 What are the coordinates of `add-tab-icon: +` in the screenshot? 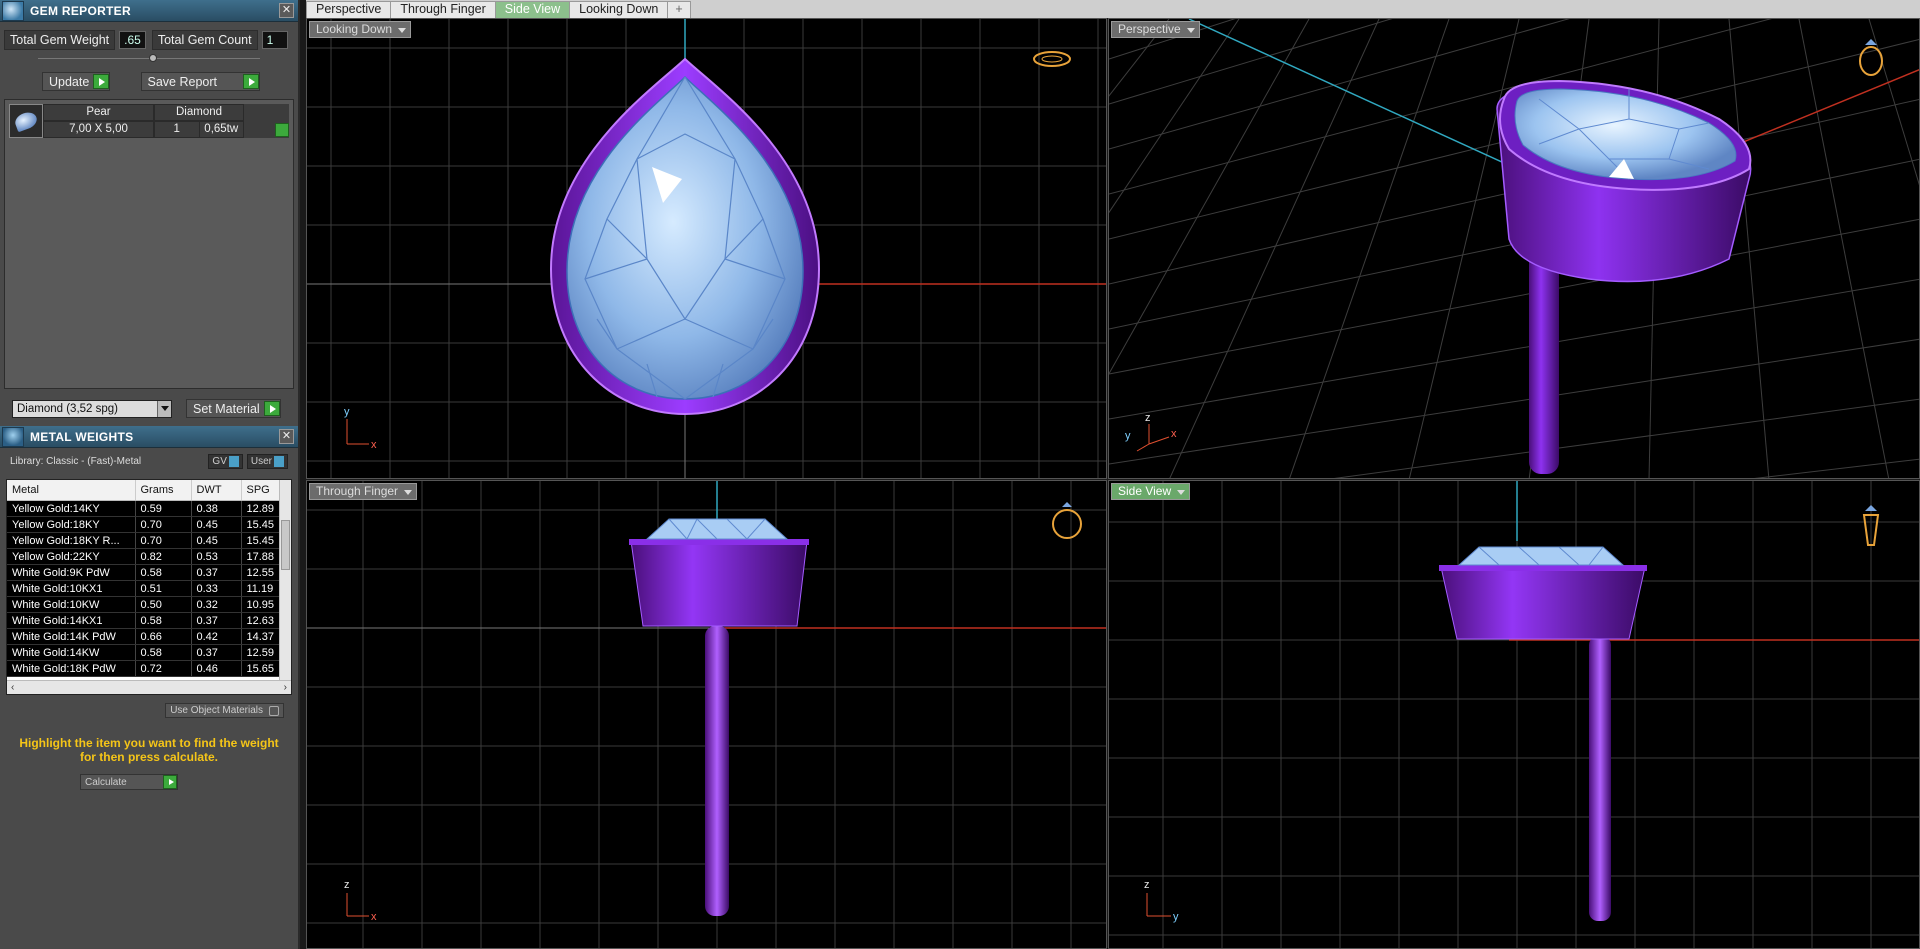 It's located at (679, 9).